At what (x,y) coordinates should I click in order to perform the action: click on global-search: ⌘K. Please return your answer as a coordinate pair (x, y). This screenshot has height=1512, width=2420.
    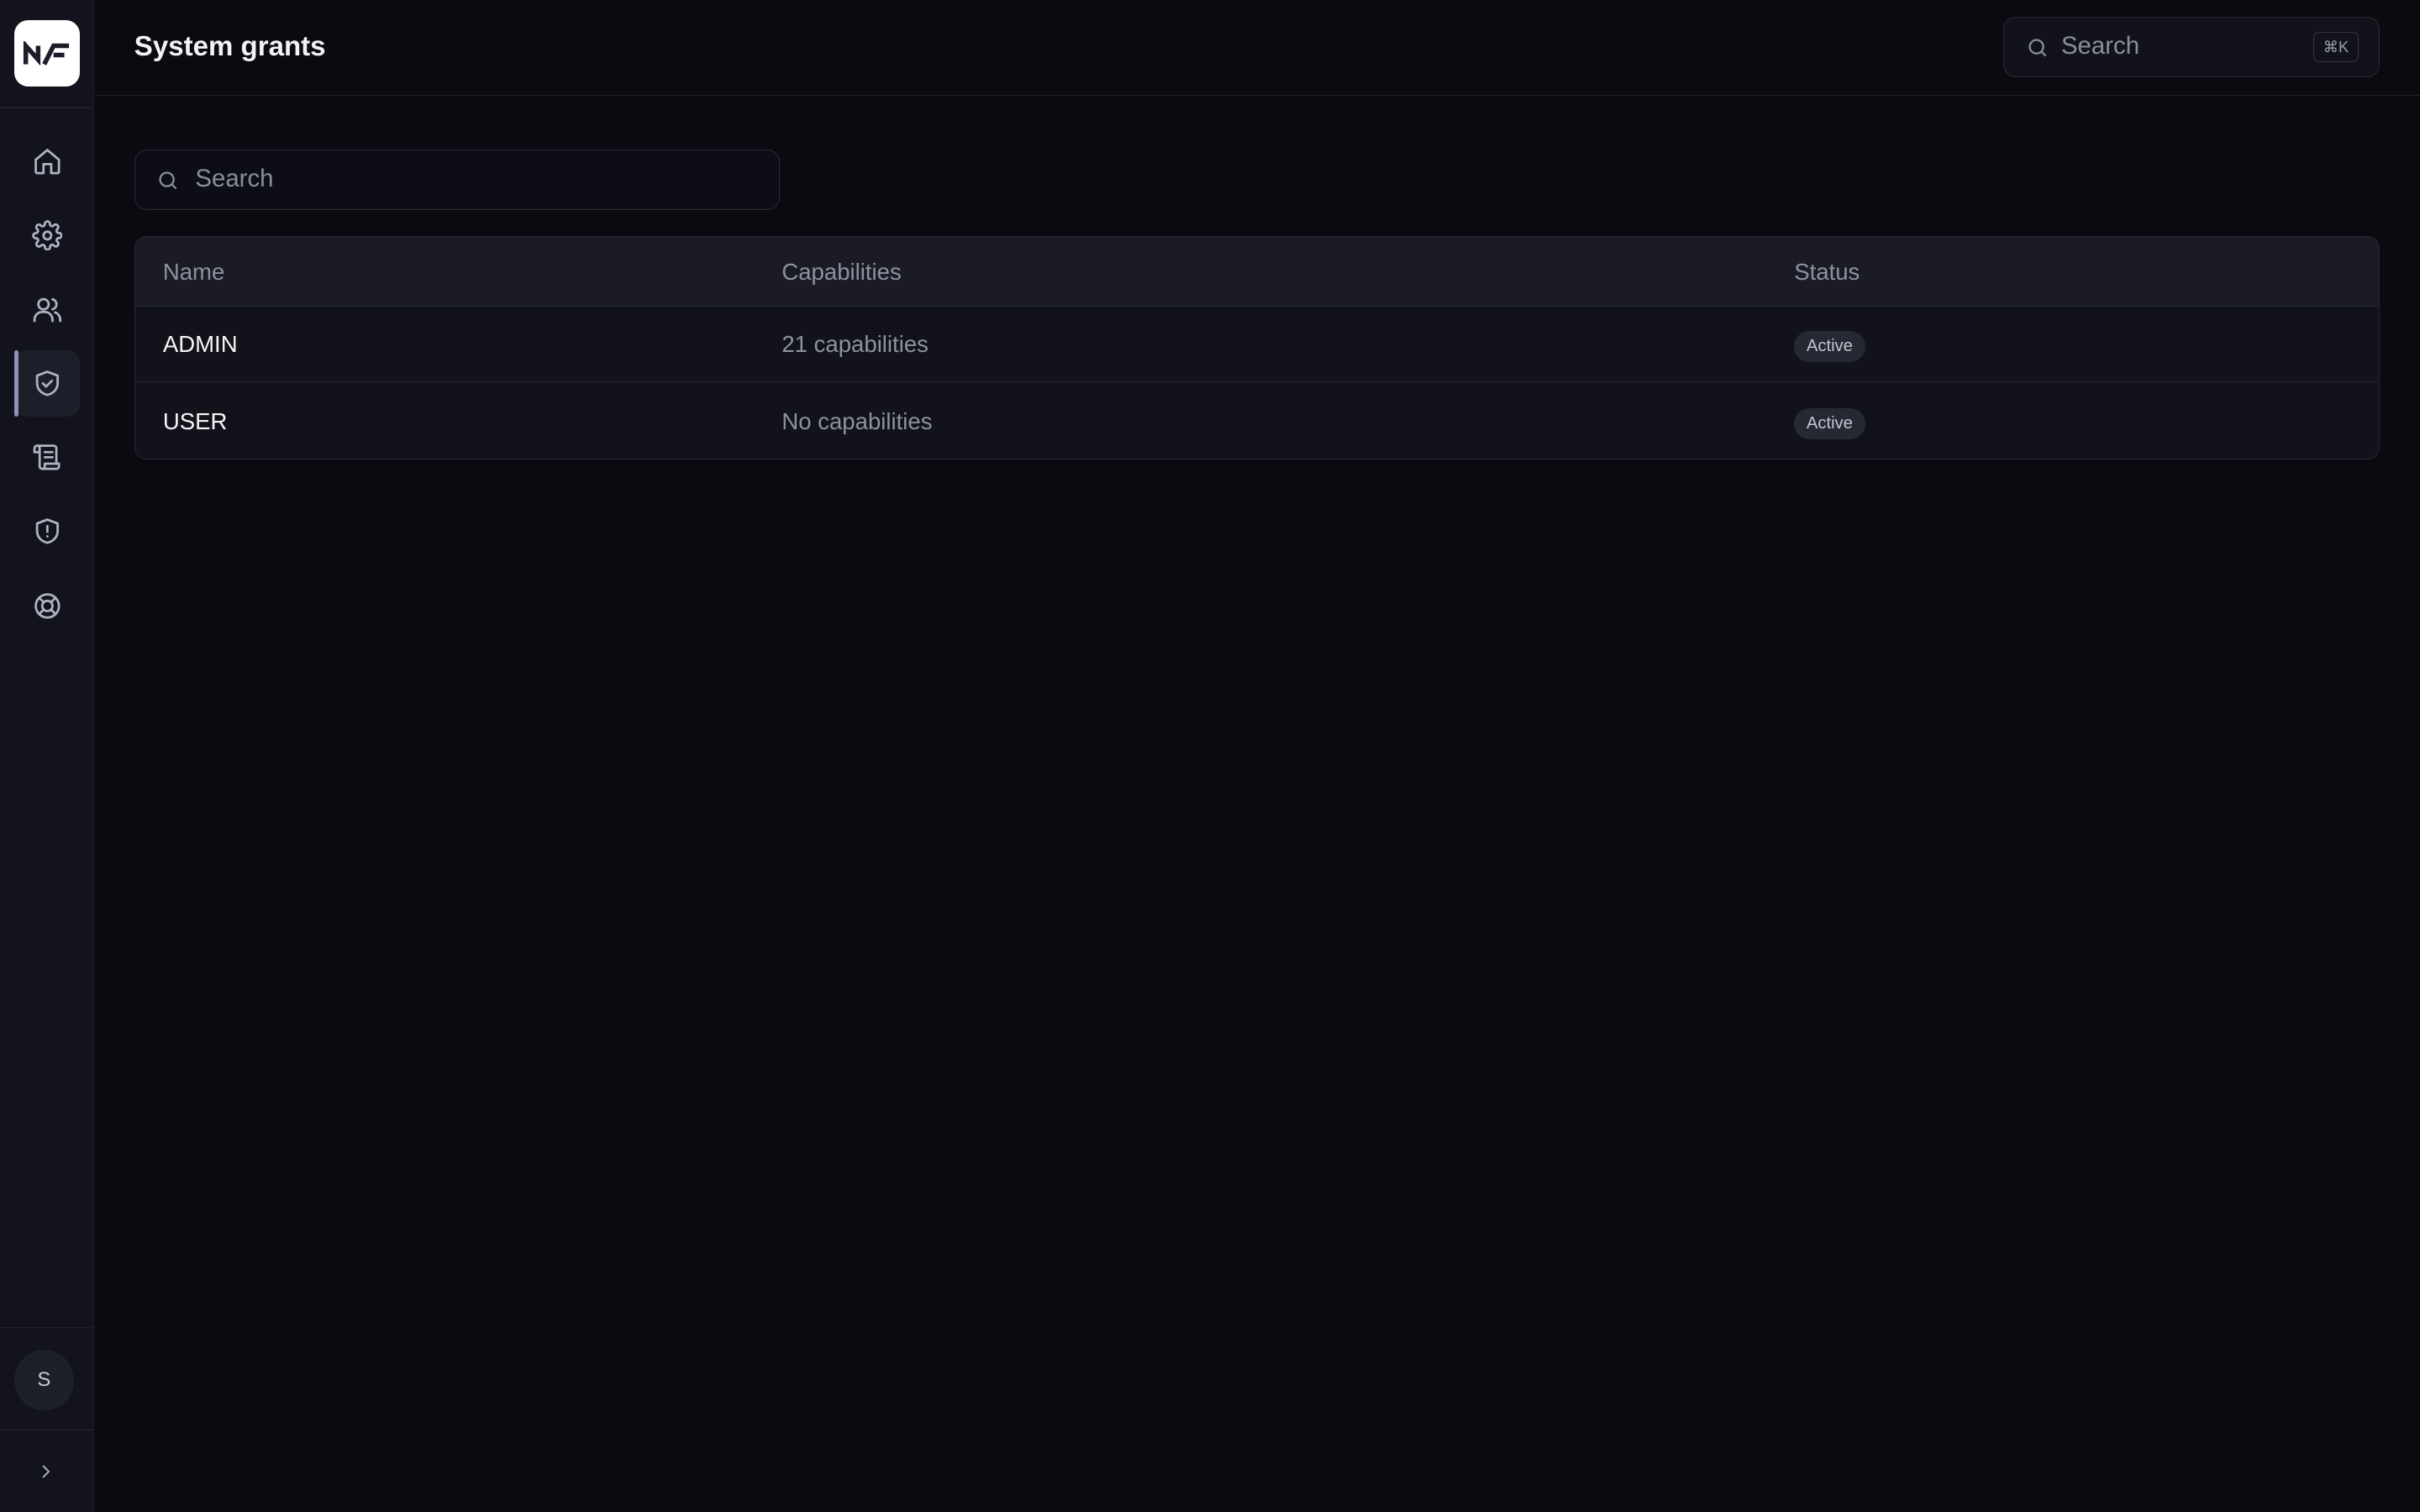
    Looking at the image, I should click on (2192, 47).